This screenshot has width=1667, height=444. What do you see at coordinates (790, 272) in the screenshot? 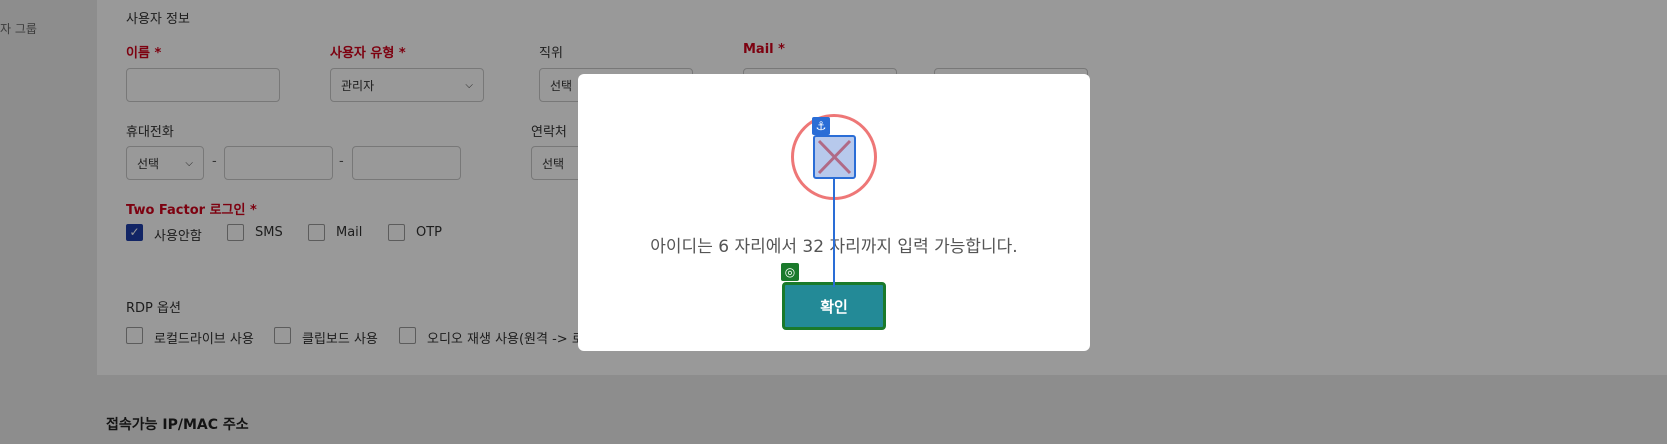
I see `target-icon: ◎` at bounding box center [790, 272].